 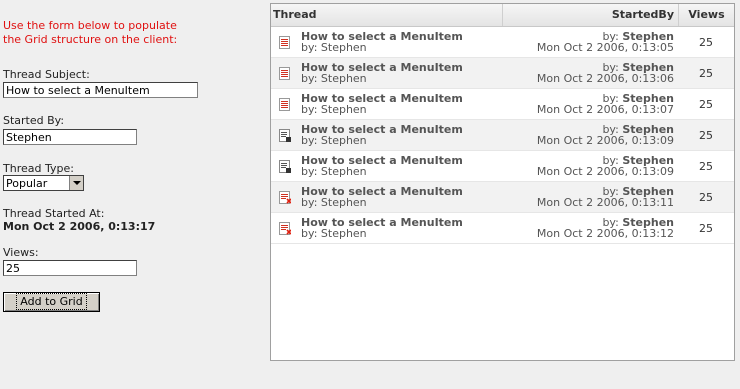 I want to click on intro-line-2: the Grid structure on the client:, so click(x=90, y=39).